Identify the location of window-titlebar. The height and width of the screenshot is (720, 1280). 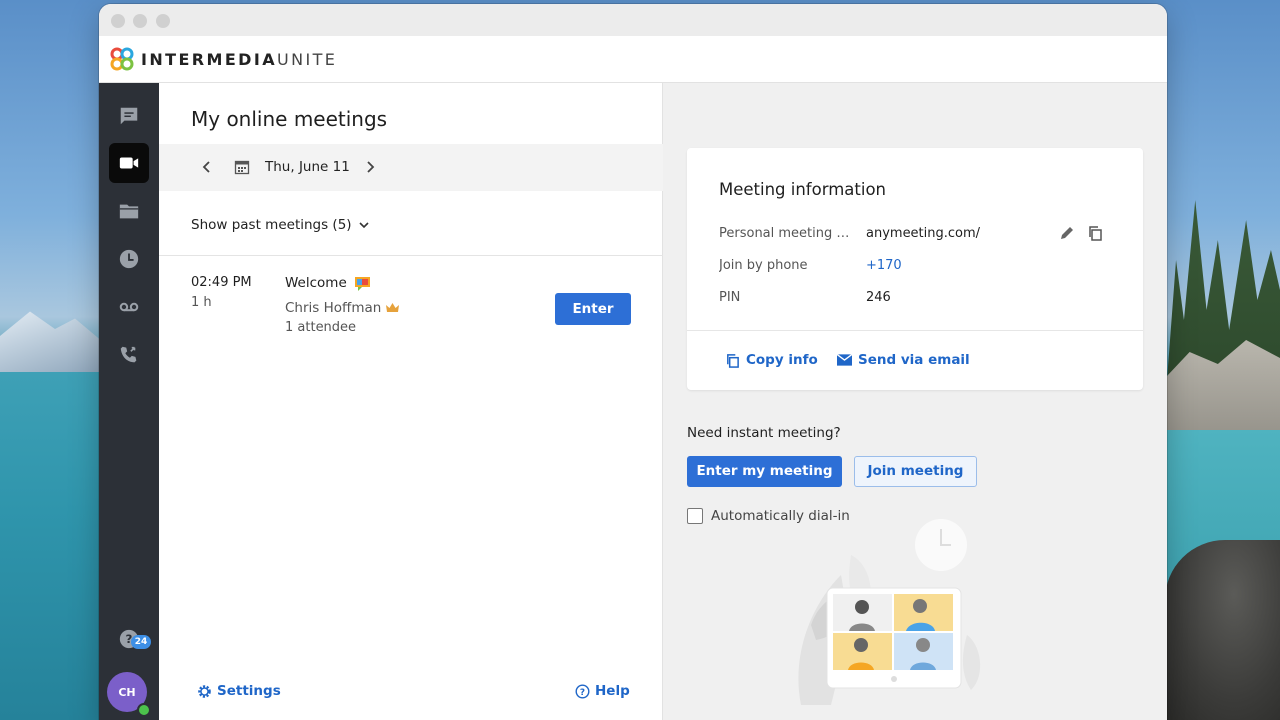
(633, 20).